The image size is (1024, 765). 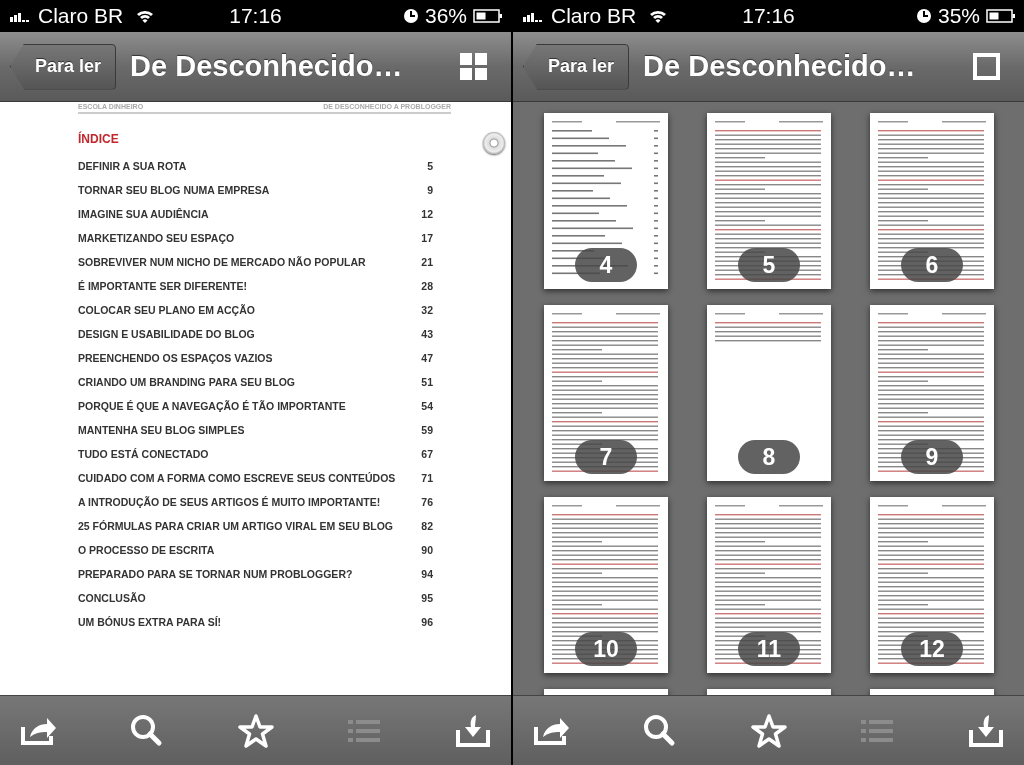 What do you see at coordinates (606, 457) in the screenshot?
I see `page-number-badge: 7` at bounding box center [606, 457].